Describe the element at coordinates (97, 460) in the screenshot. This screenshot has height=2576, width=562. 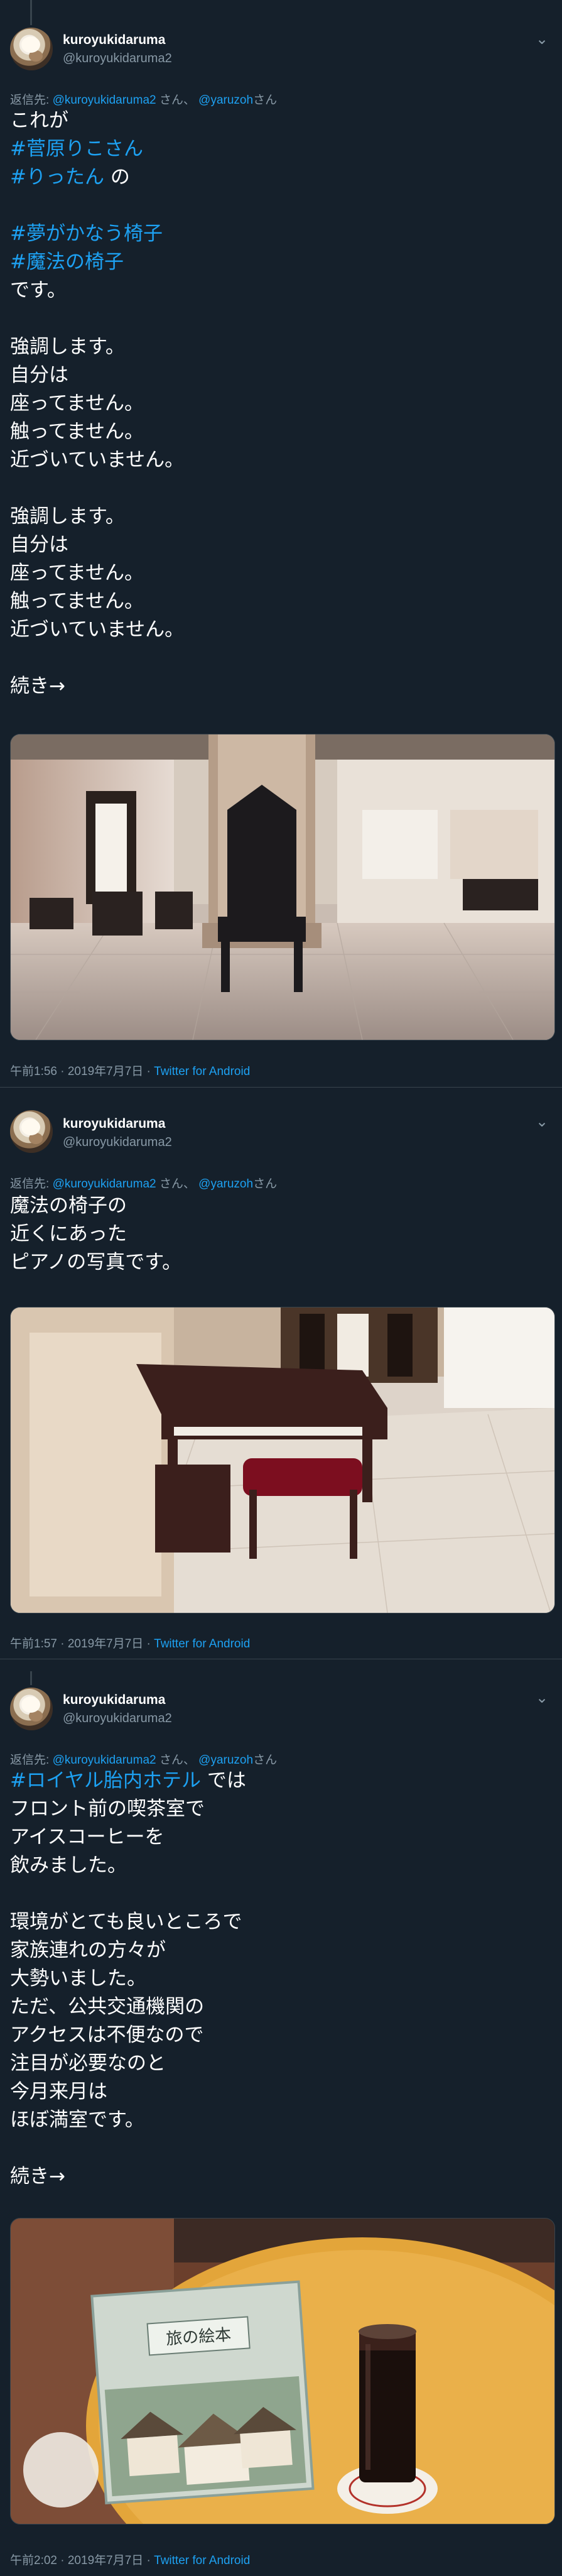
I see `text-run: 近づいていません。` at that location.